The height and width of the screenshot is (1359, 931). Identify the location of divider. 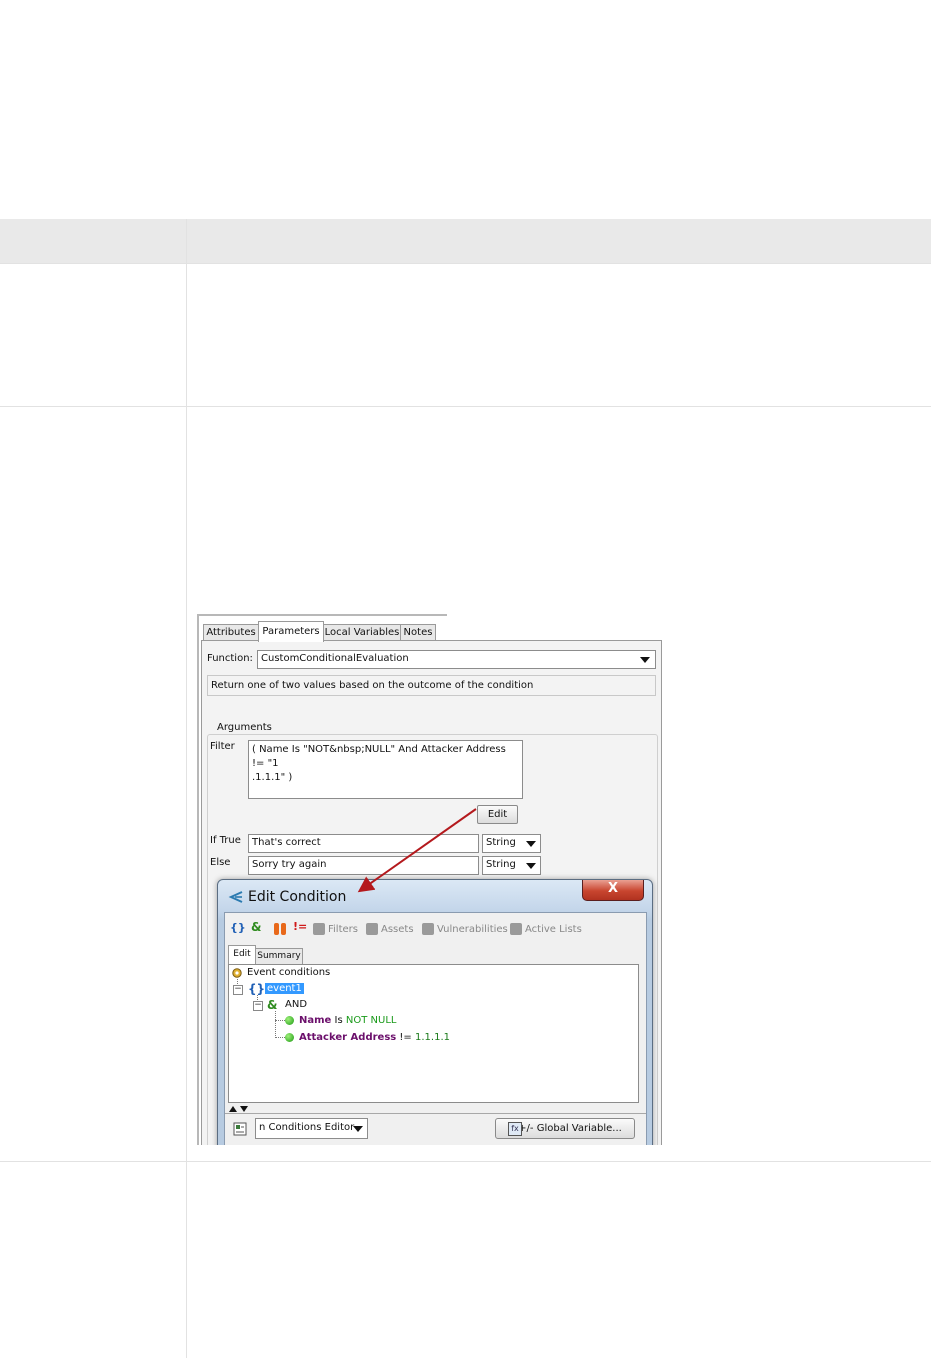
(435, 1113).